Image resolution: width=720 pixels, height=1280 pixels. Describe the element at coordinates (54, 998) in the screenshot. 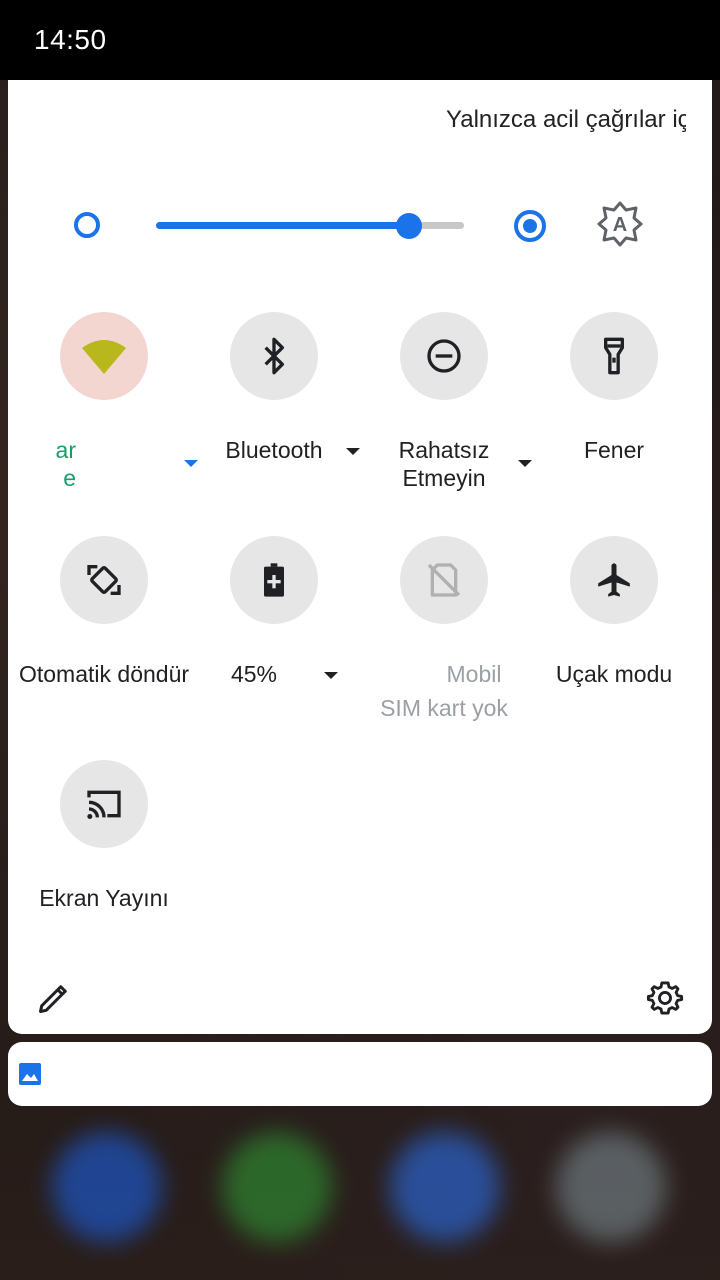

I see `pencil-icon` at that location.